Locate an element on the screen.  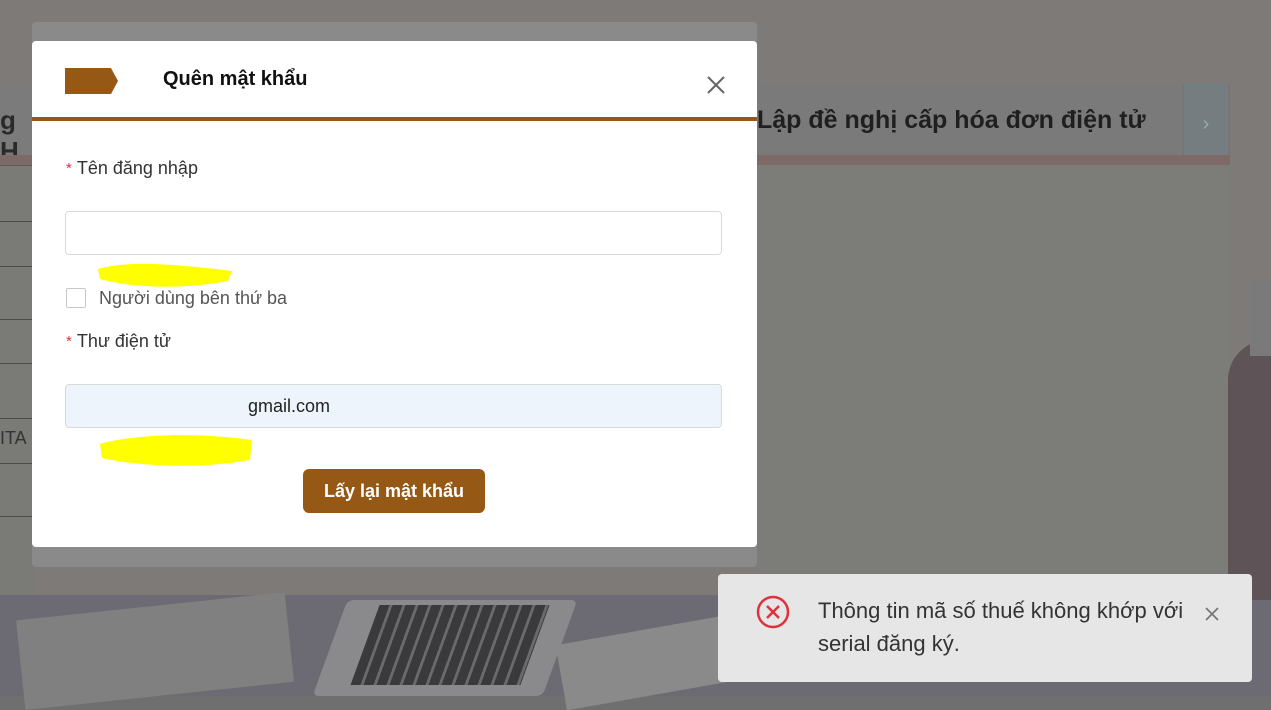
modal-header: Quên mật khẩu is located at coordinates (394, 79).